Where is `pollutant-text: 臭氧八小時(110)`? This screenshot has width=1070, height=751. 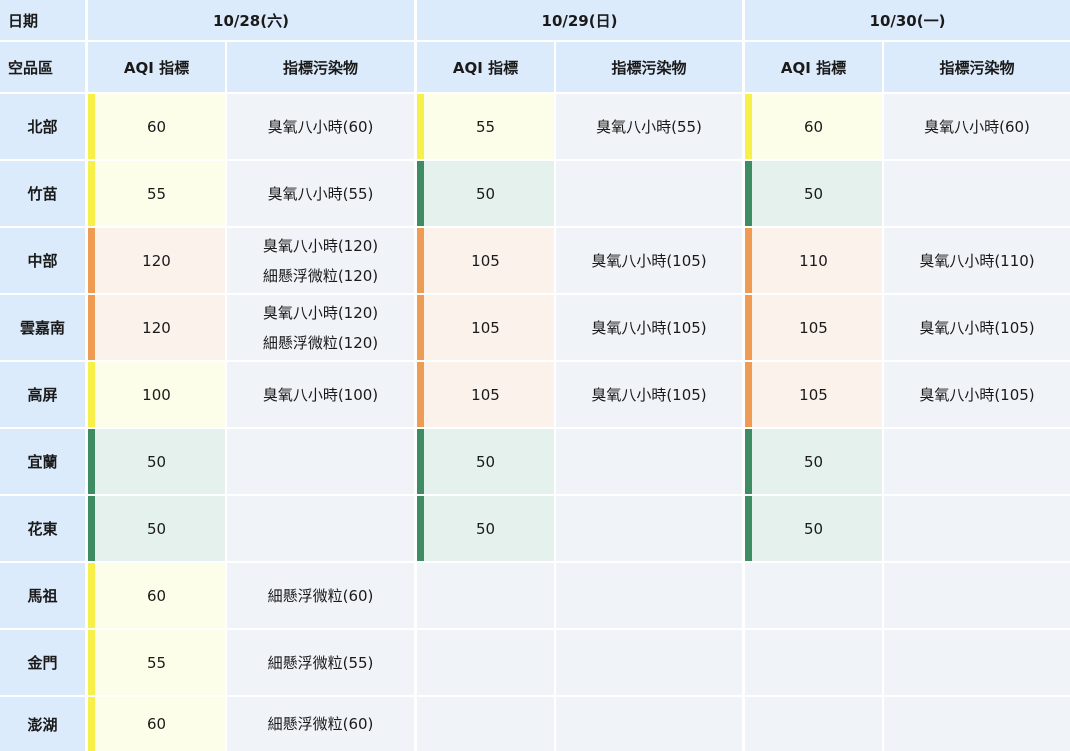 pollutant-text: 臭氧八小時(110) is located at coordinates (977, 260).